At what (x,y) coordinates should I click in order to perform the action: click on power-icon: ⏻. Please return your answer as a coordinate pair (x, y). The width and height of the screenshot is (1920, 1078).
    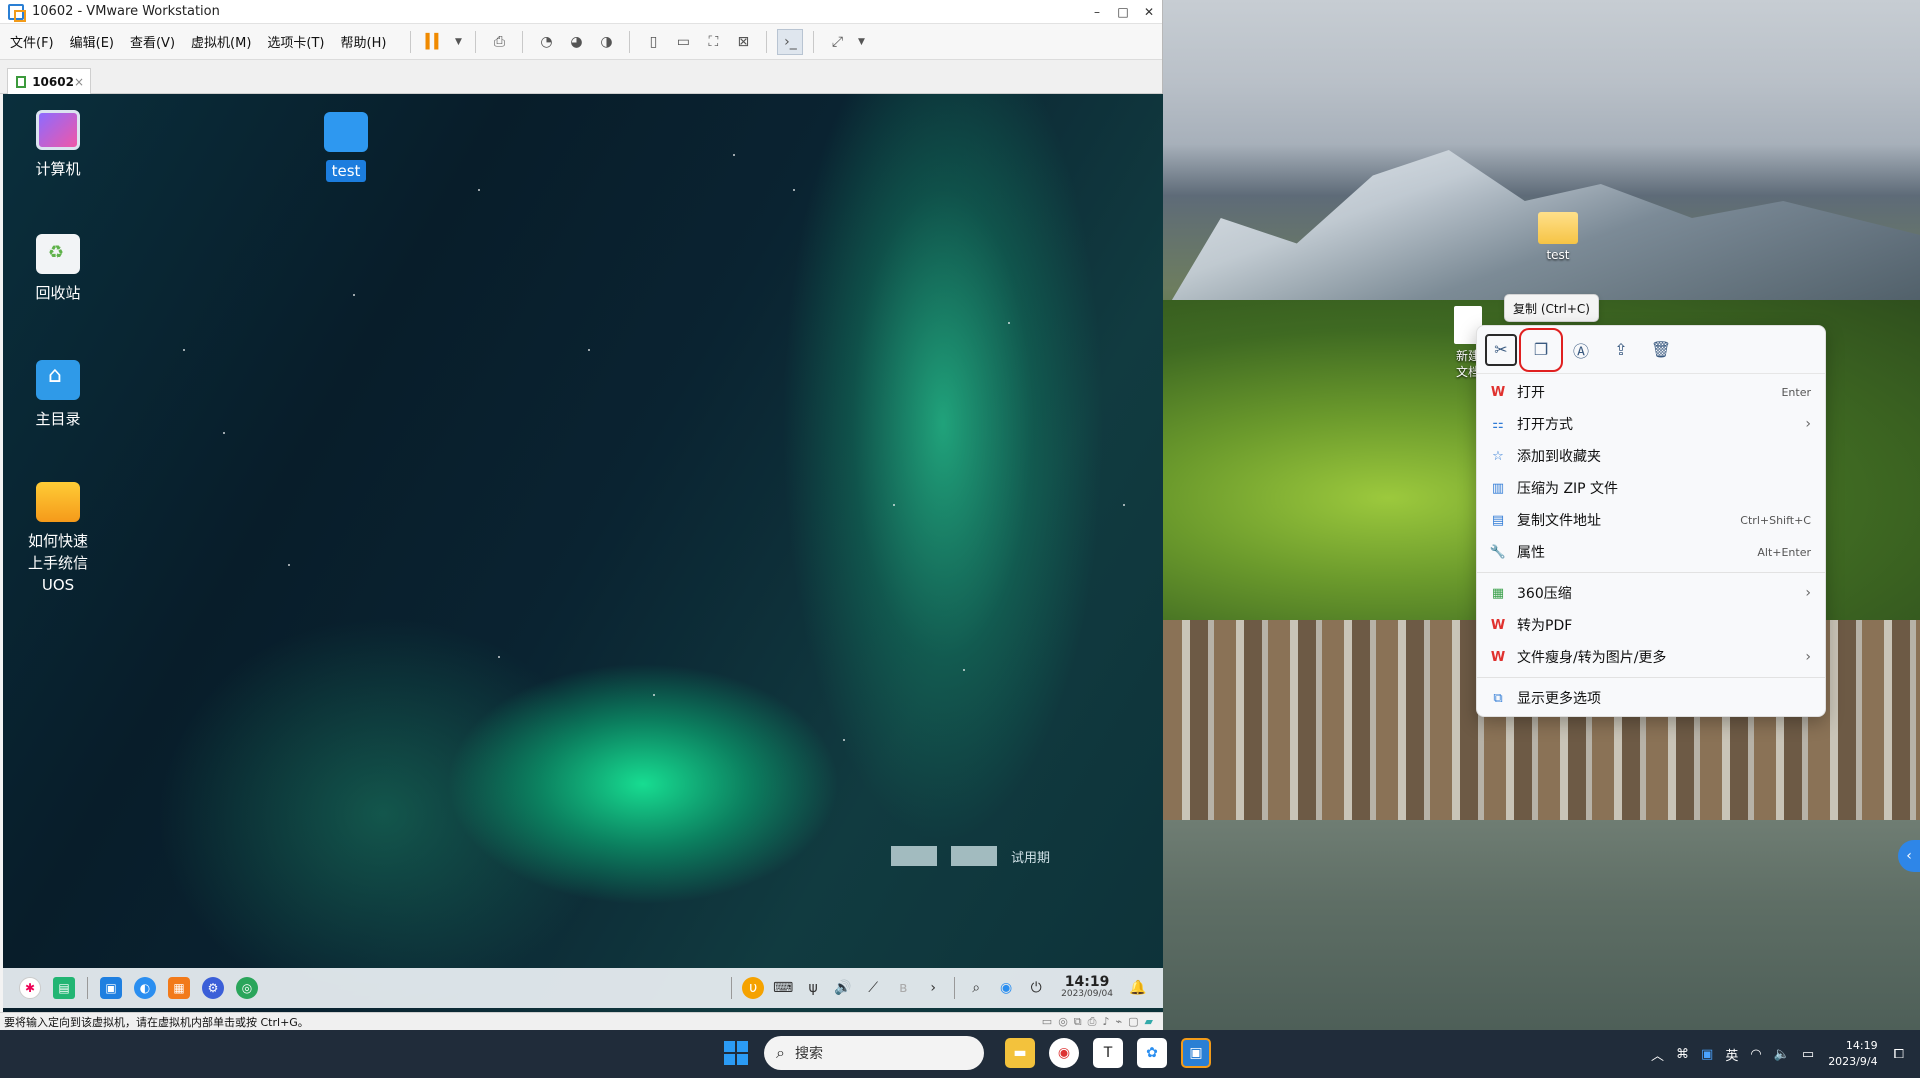
    Looking at the image, I should click on (1036, 988).